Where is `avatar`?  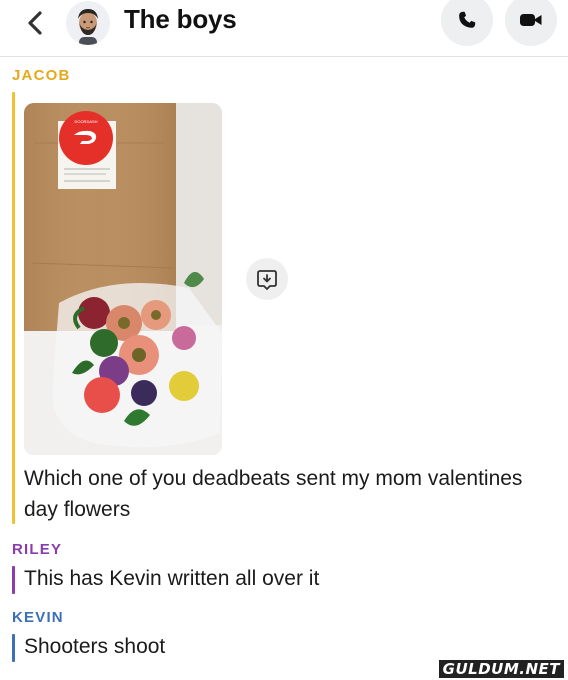
avatar is located at coordinates (88, 23).